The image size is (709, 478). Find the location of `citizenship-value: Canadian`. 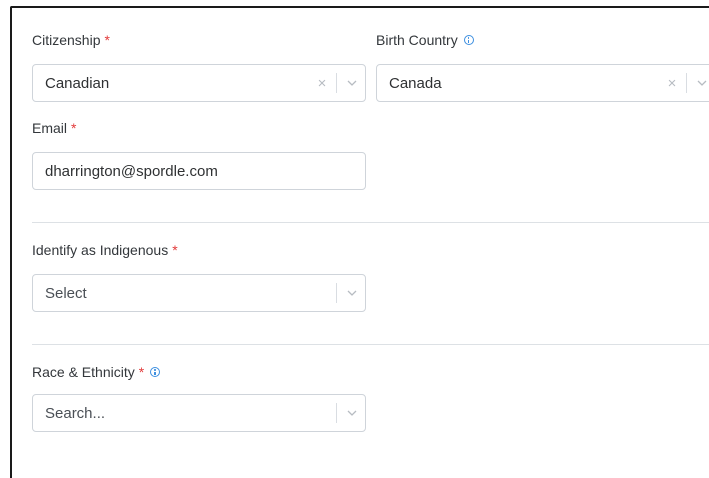

citizenship-value: Canadian is located at coordinates (77, 83).